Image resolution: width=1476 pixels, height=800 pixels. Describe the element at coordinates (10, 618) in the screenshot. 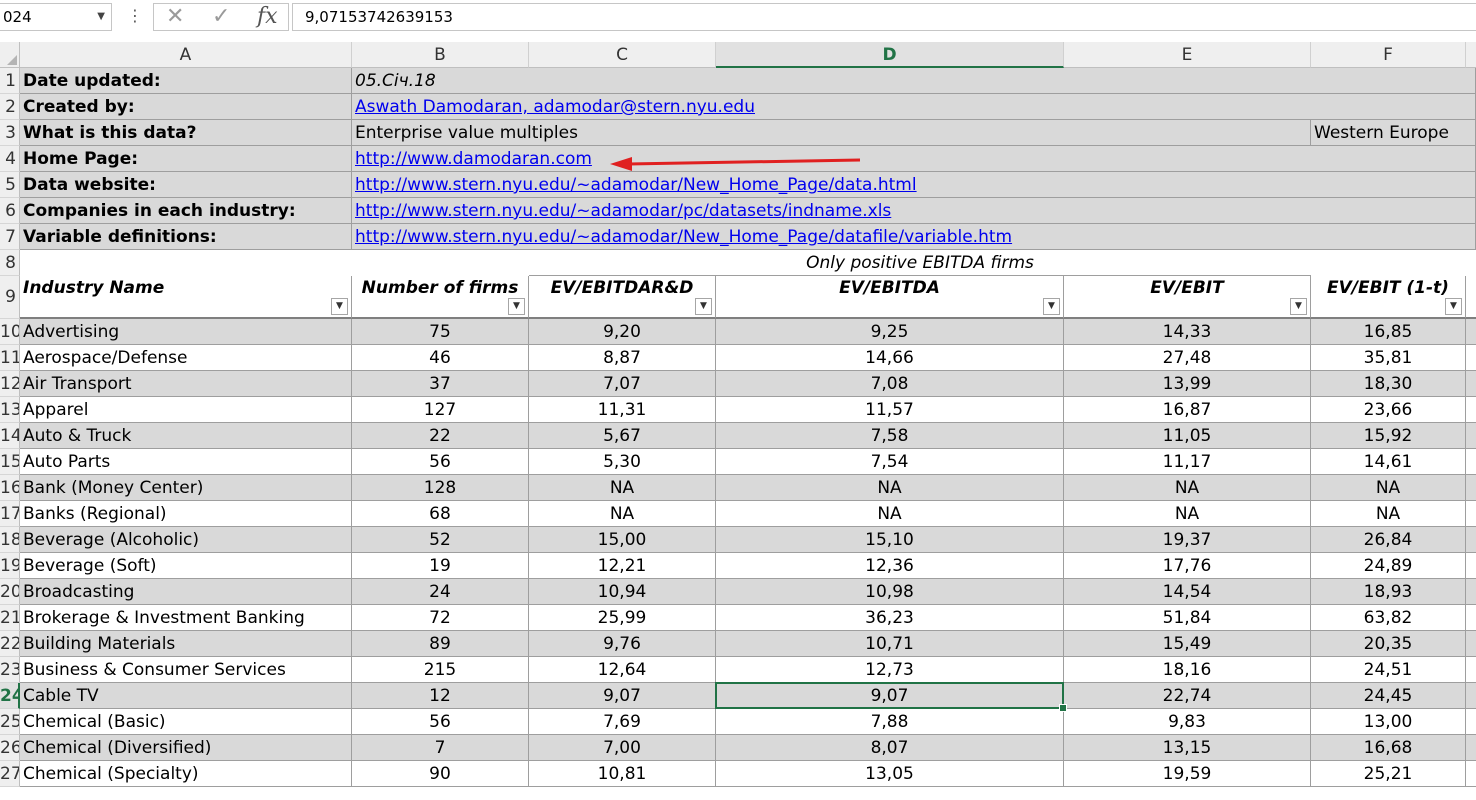

I see `row-header-21: 21` at that location.